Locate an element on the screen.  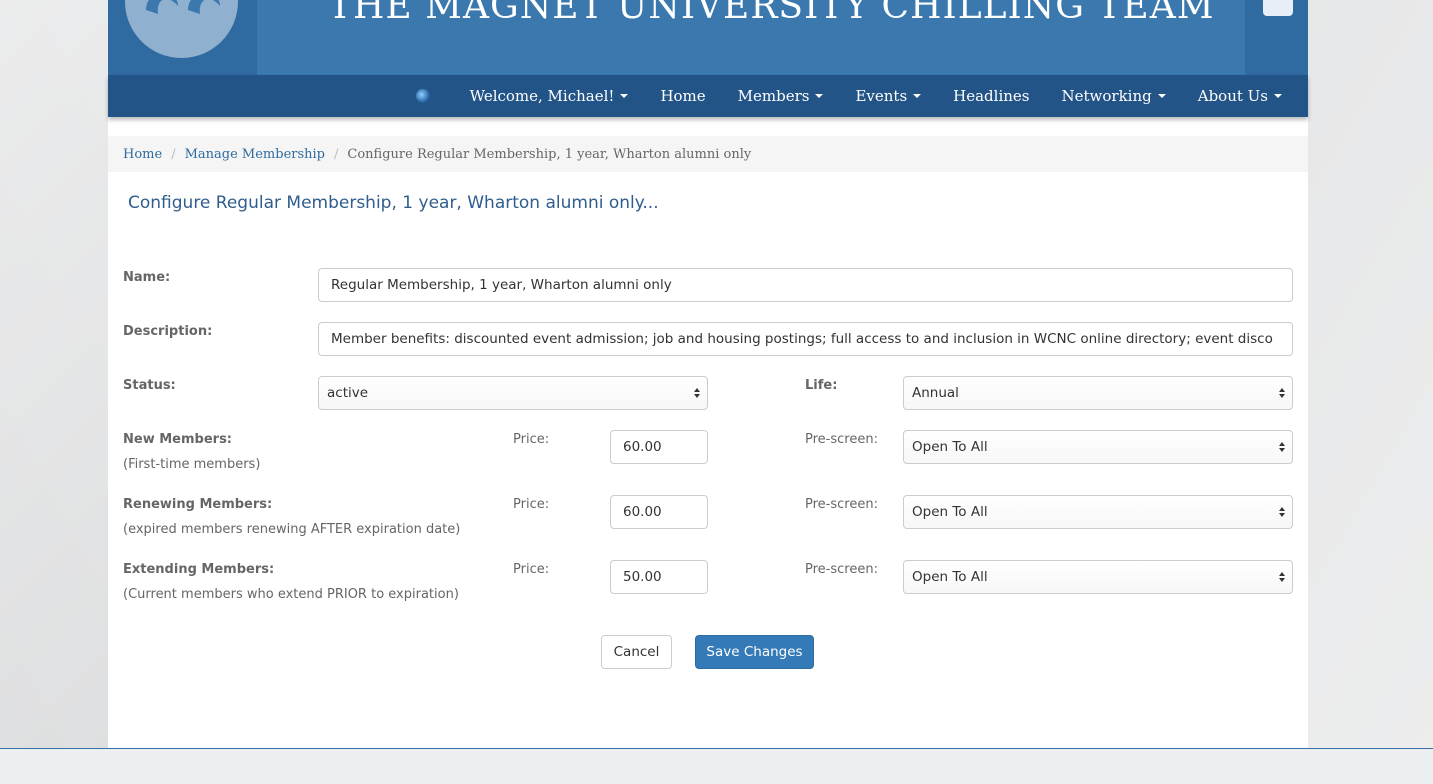
cancel-button: Cancel is located at coordinates (636, 652).